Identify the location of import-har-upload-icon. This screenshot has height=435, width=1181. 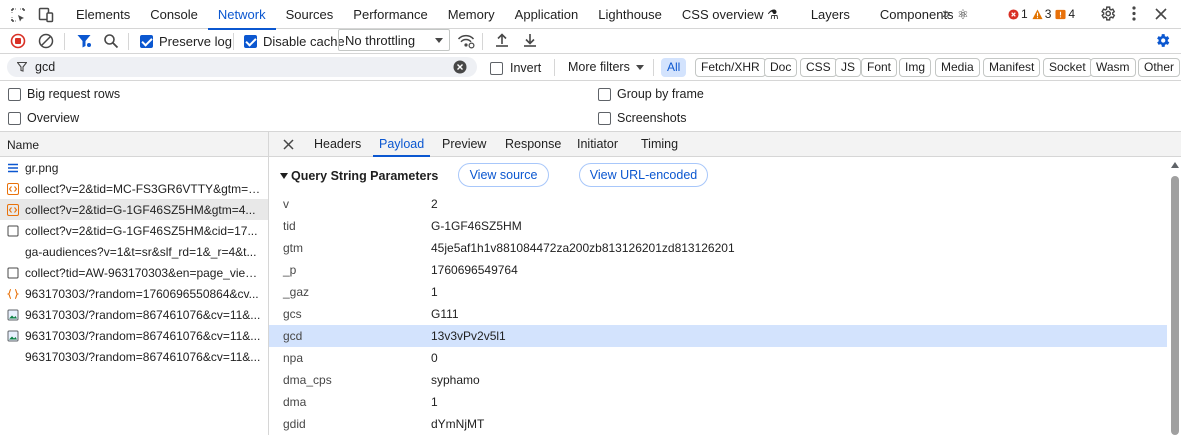
(502, 40).